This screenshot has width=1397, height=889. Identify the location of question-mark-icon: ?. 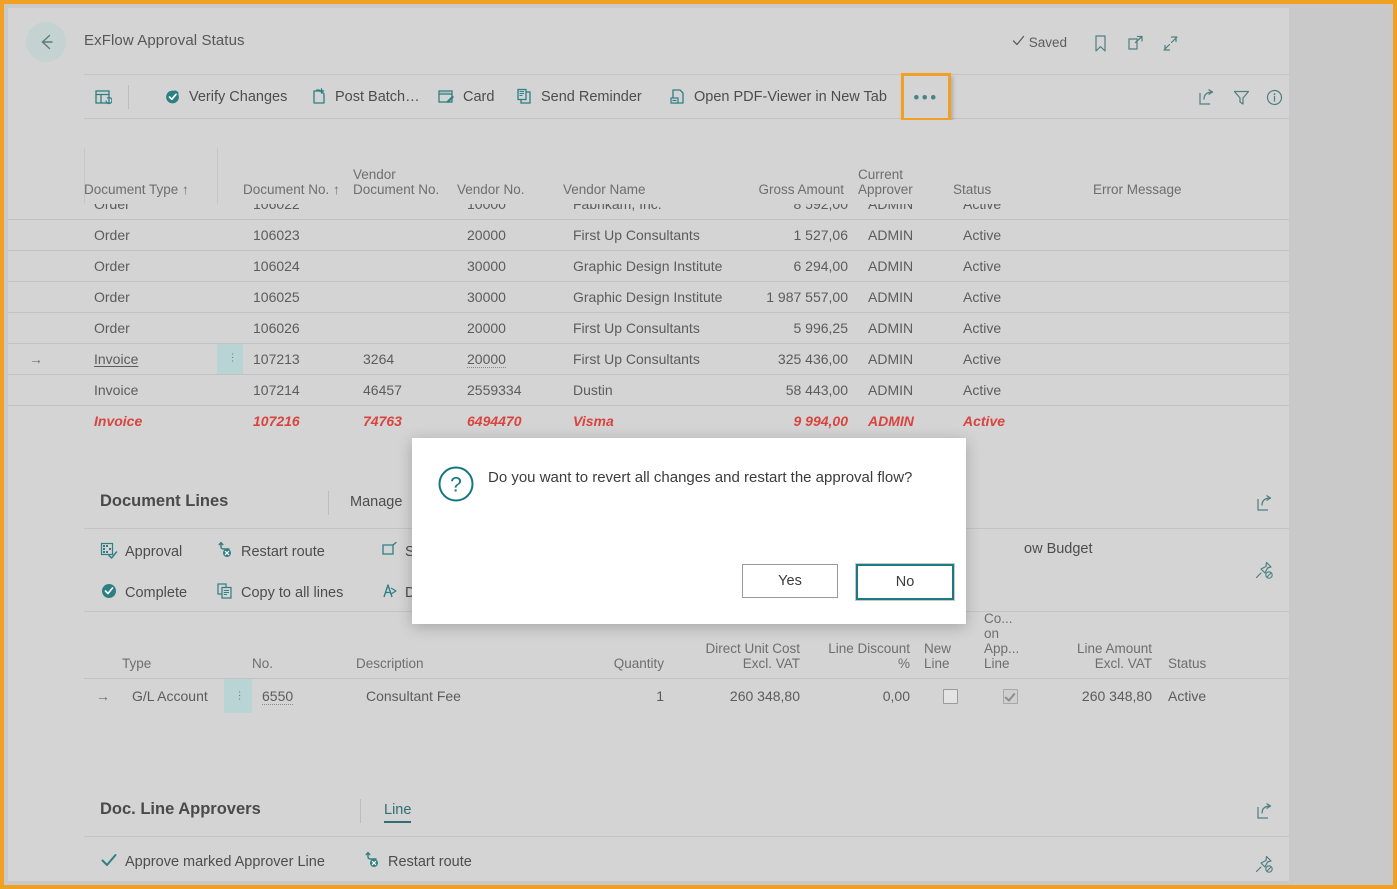
(456, 484).